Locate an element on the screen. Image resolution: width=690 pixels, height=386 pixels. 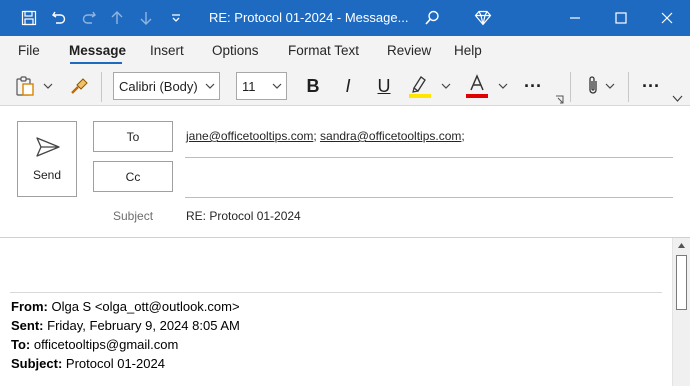
customize-toolbar-icon is located at coordinates (176, 18).